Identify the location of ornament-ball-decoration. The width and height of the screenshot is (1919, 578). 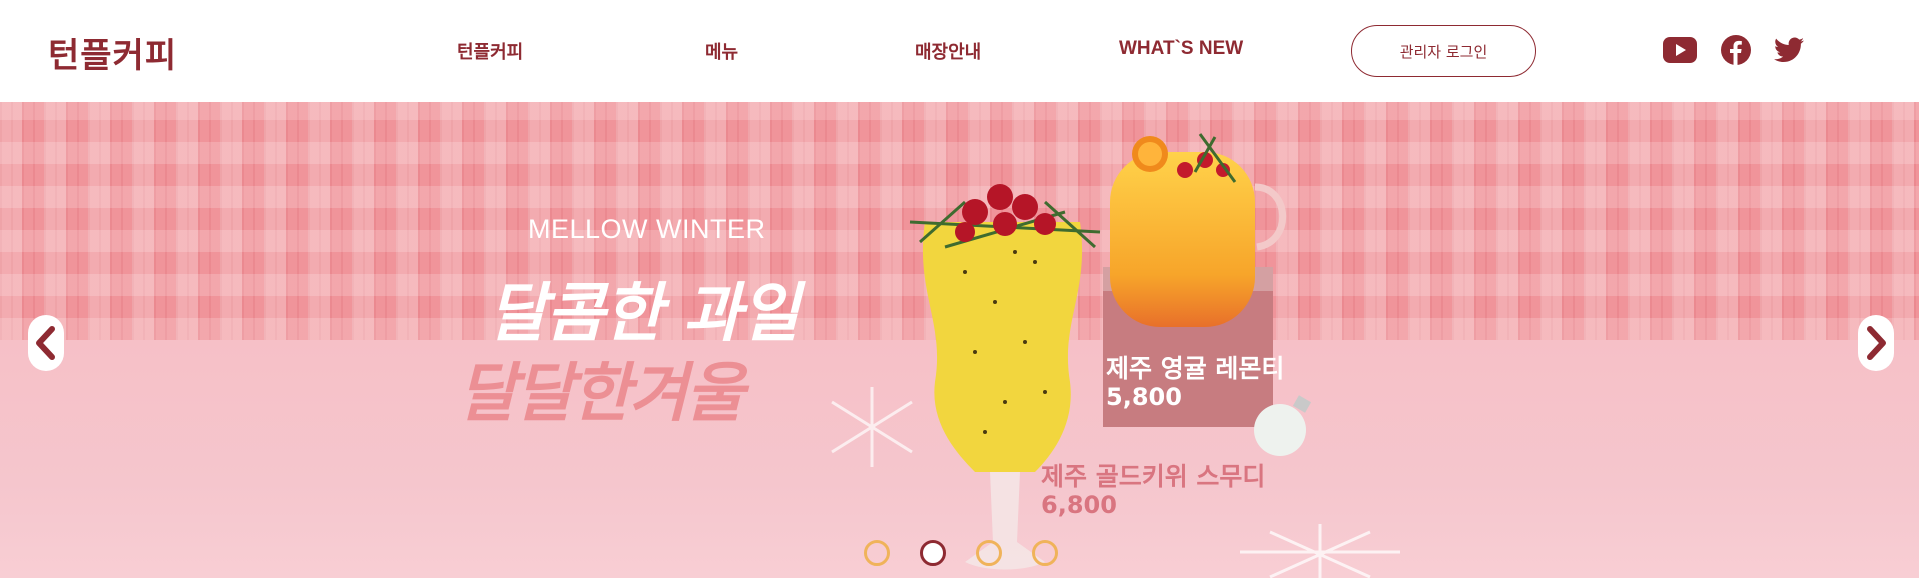
(1283, 425).